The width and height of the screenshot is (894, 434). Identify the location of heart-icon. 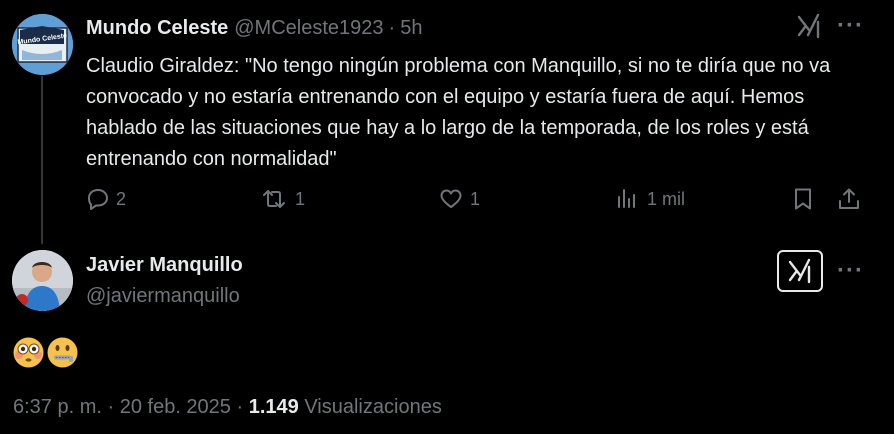
(451, 198).